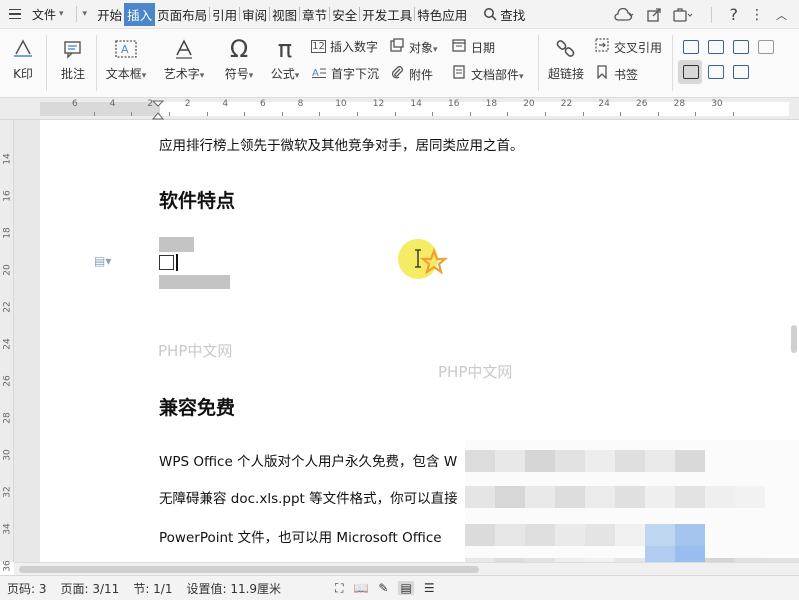 Image resolution: width=799 pixels, height=600 pixels. What do you see at coordinates (284, 14) in the screenshot?
I see `tab-view: 视图` at bounding box center [284, 14].